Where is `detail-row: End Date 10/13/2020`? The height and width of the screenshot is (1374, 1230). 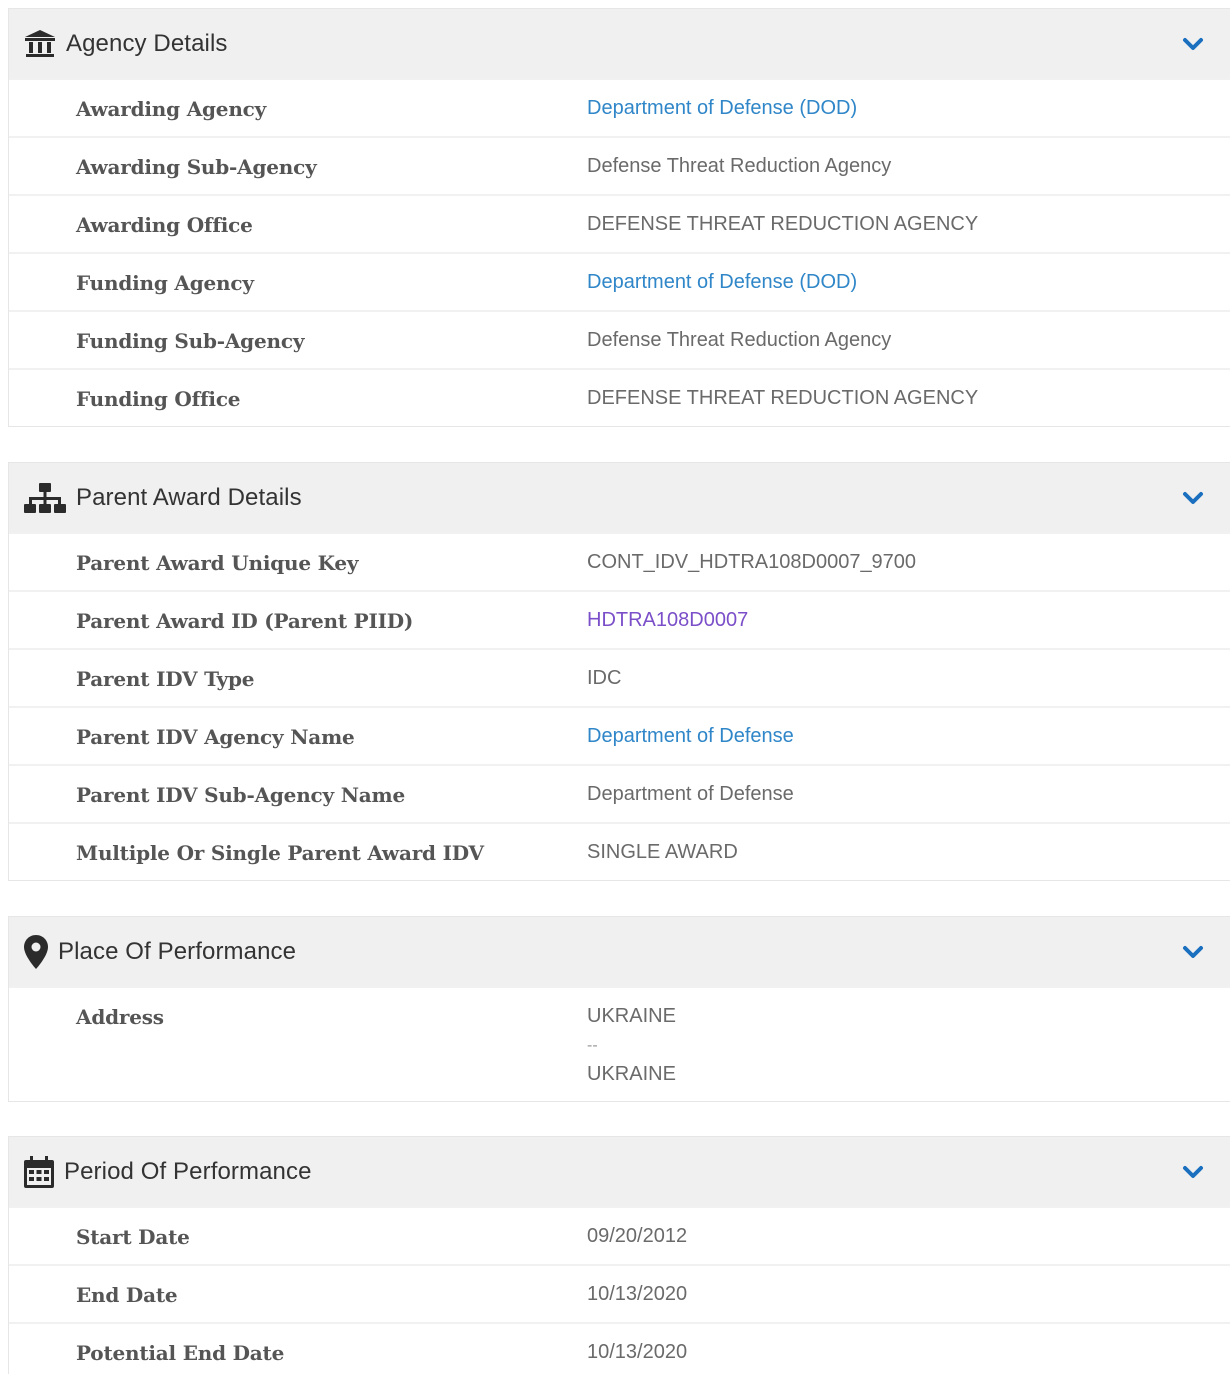
detail-row: End Date 10/13/2020 is located at coordinates (619, 1293).